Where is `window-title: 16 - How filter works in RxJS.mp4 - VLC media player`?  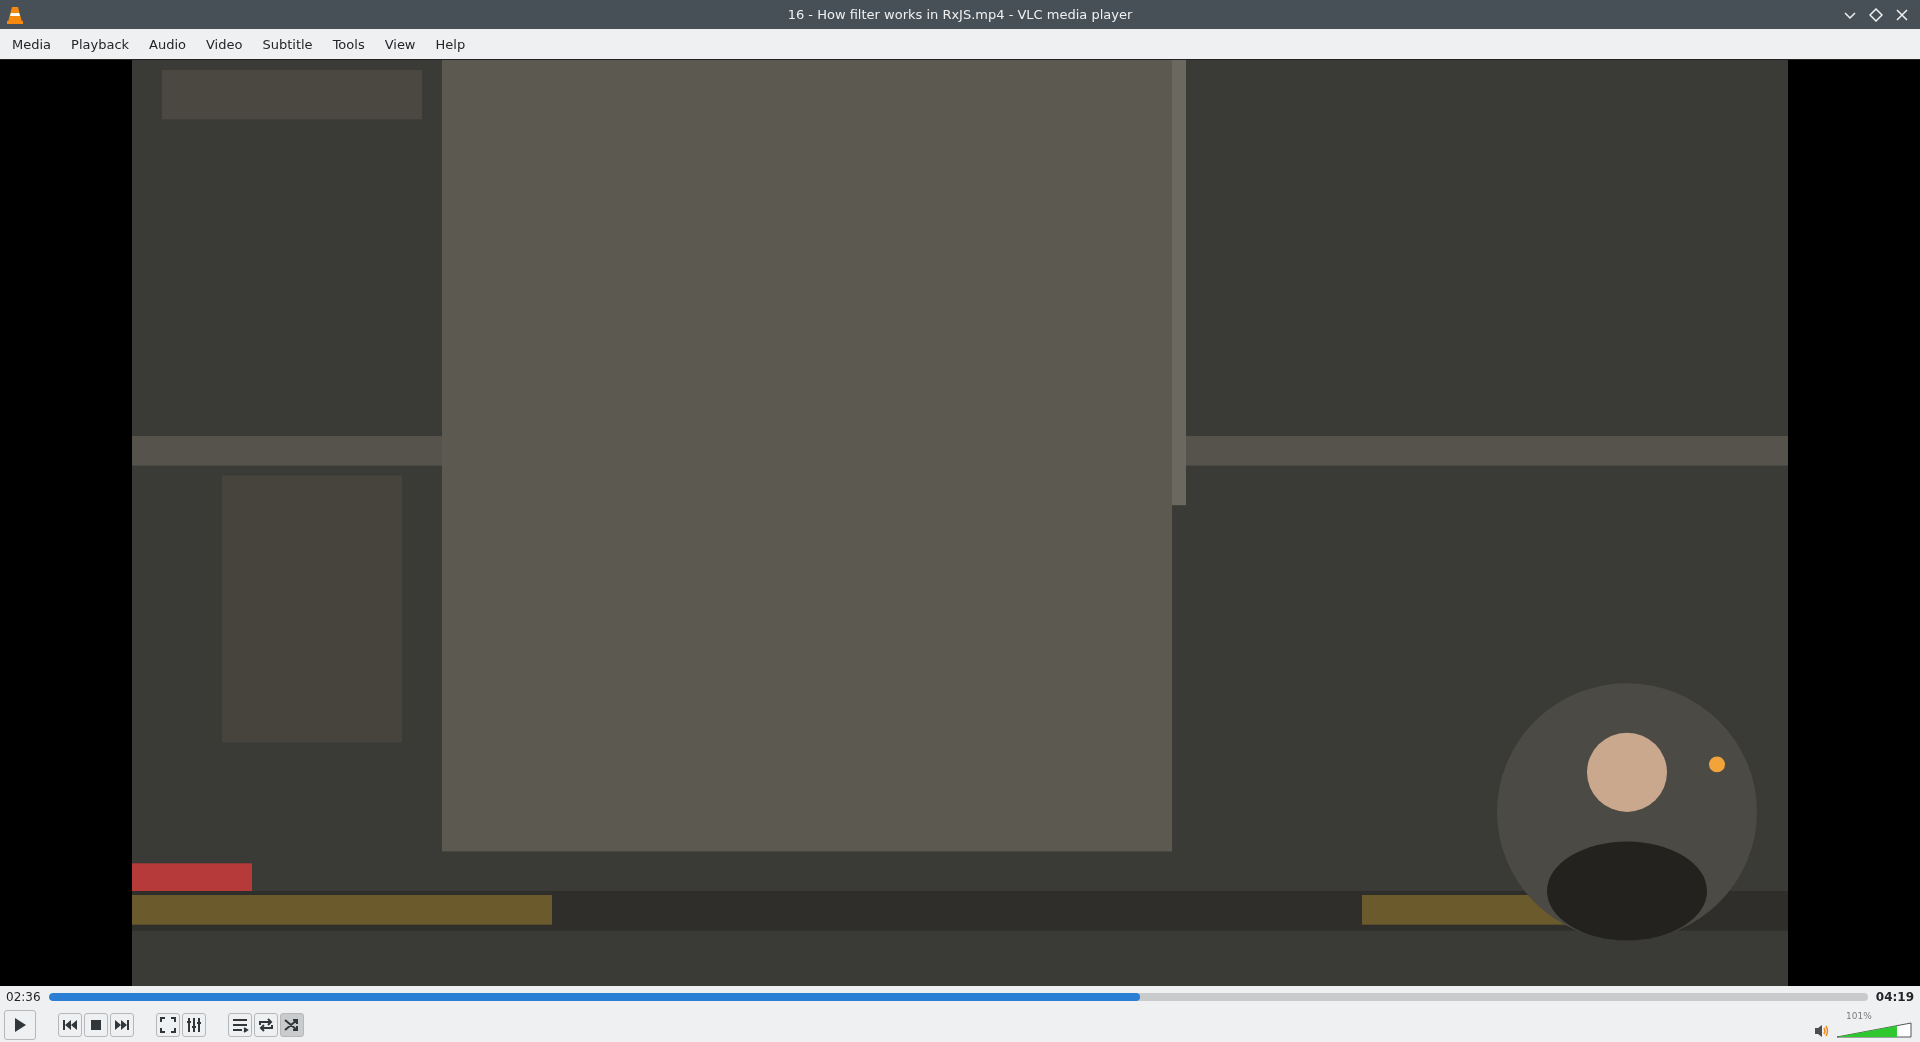
window-title: 16 - How filter works in RxJS.mp4 - VLC media player is located at coordinates (960, 14).